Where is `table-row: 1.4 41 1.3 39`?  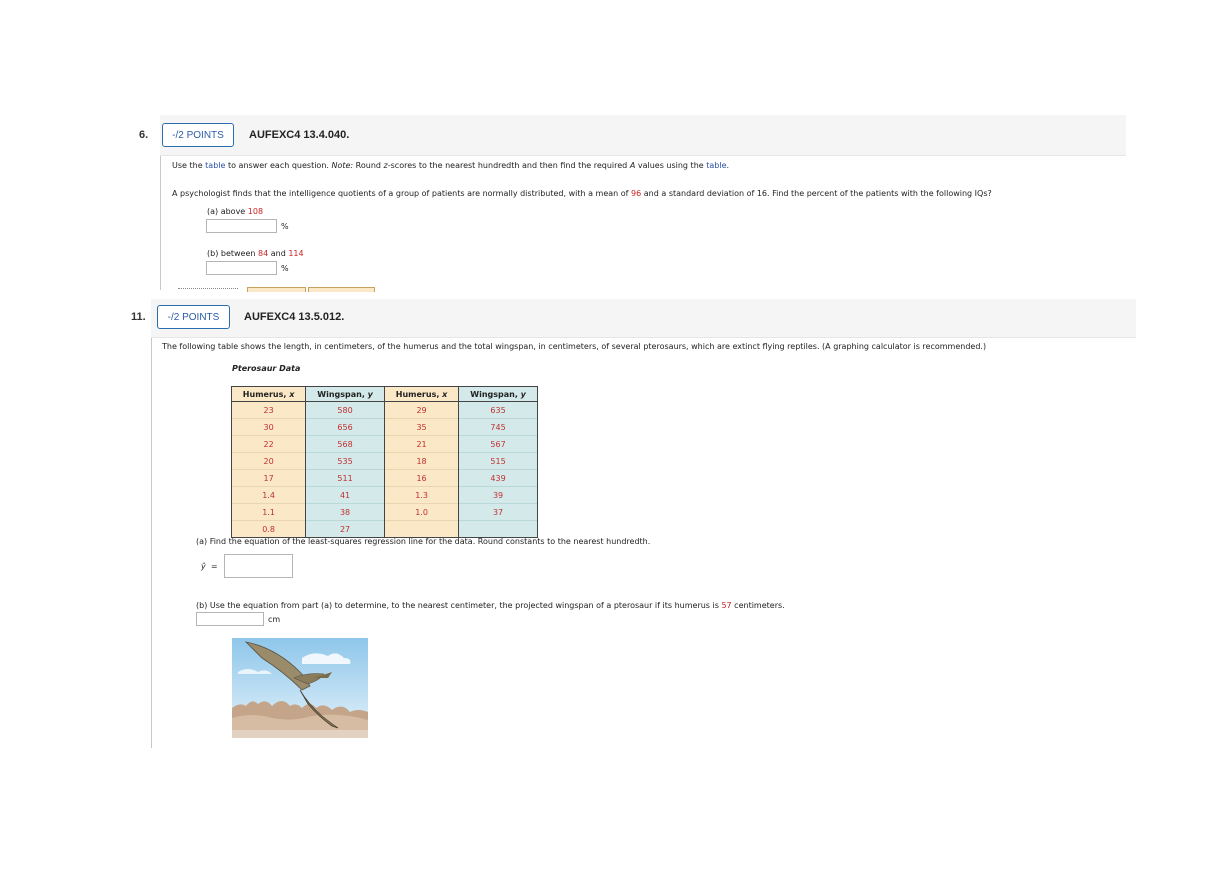 table-row: 1.4 41 1.3 39 is located at coordinates (384, 495).